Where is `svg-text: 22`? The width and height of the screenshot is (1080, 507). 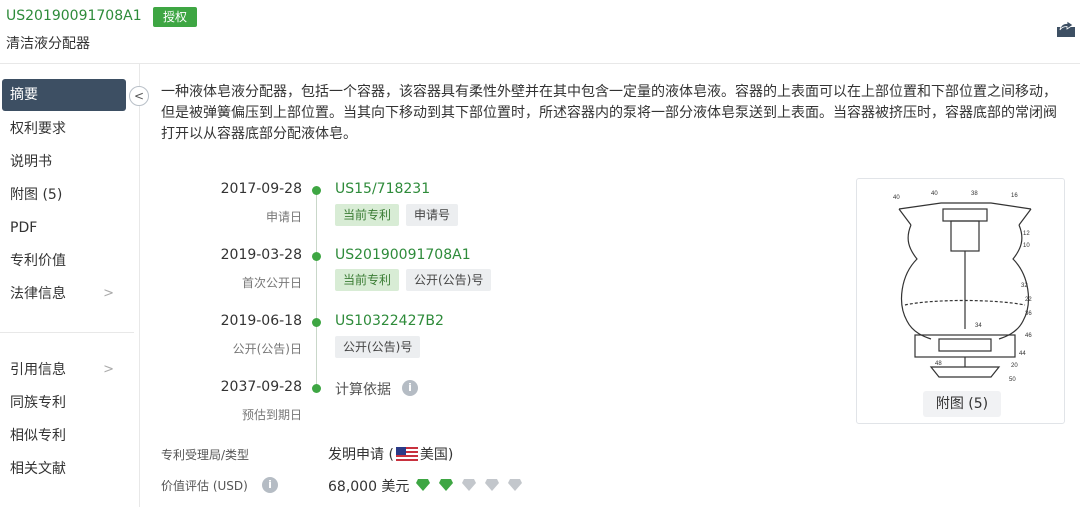
svg-text: 22 is located at coordinates (1028, 300).